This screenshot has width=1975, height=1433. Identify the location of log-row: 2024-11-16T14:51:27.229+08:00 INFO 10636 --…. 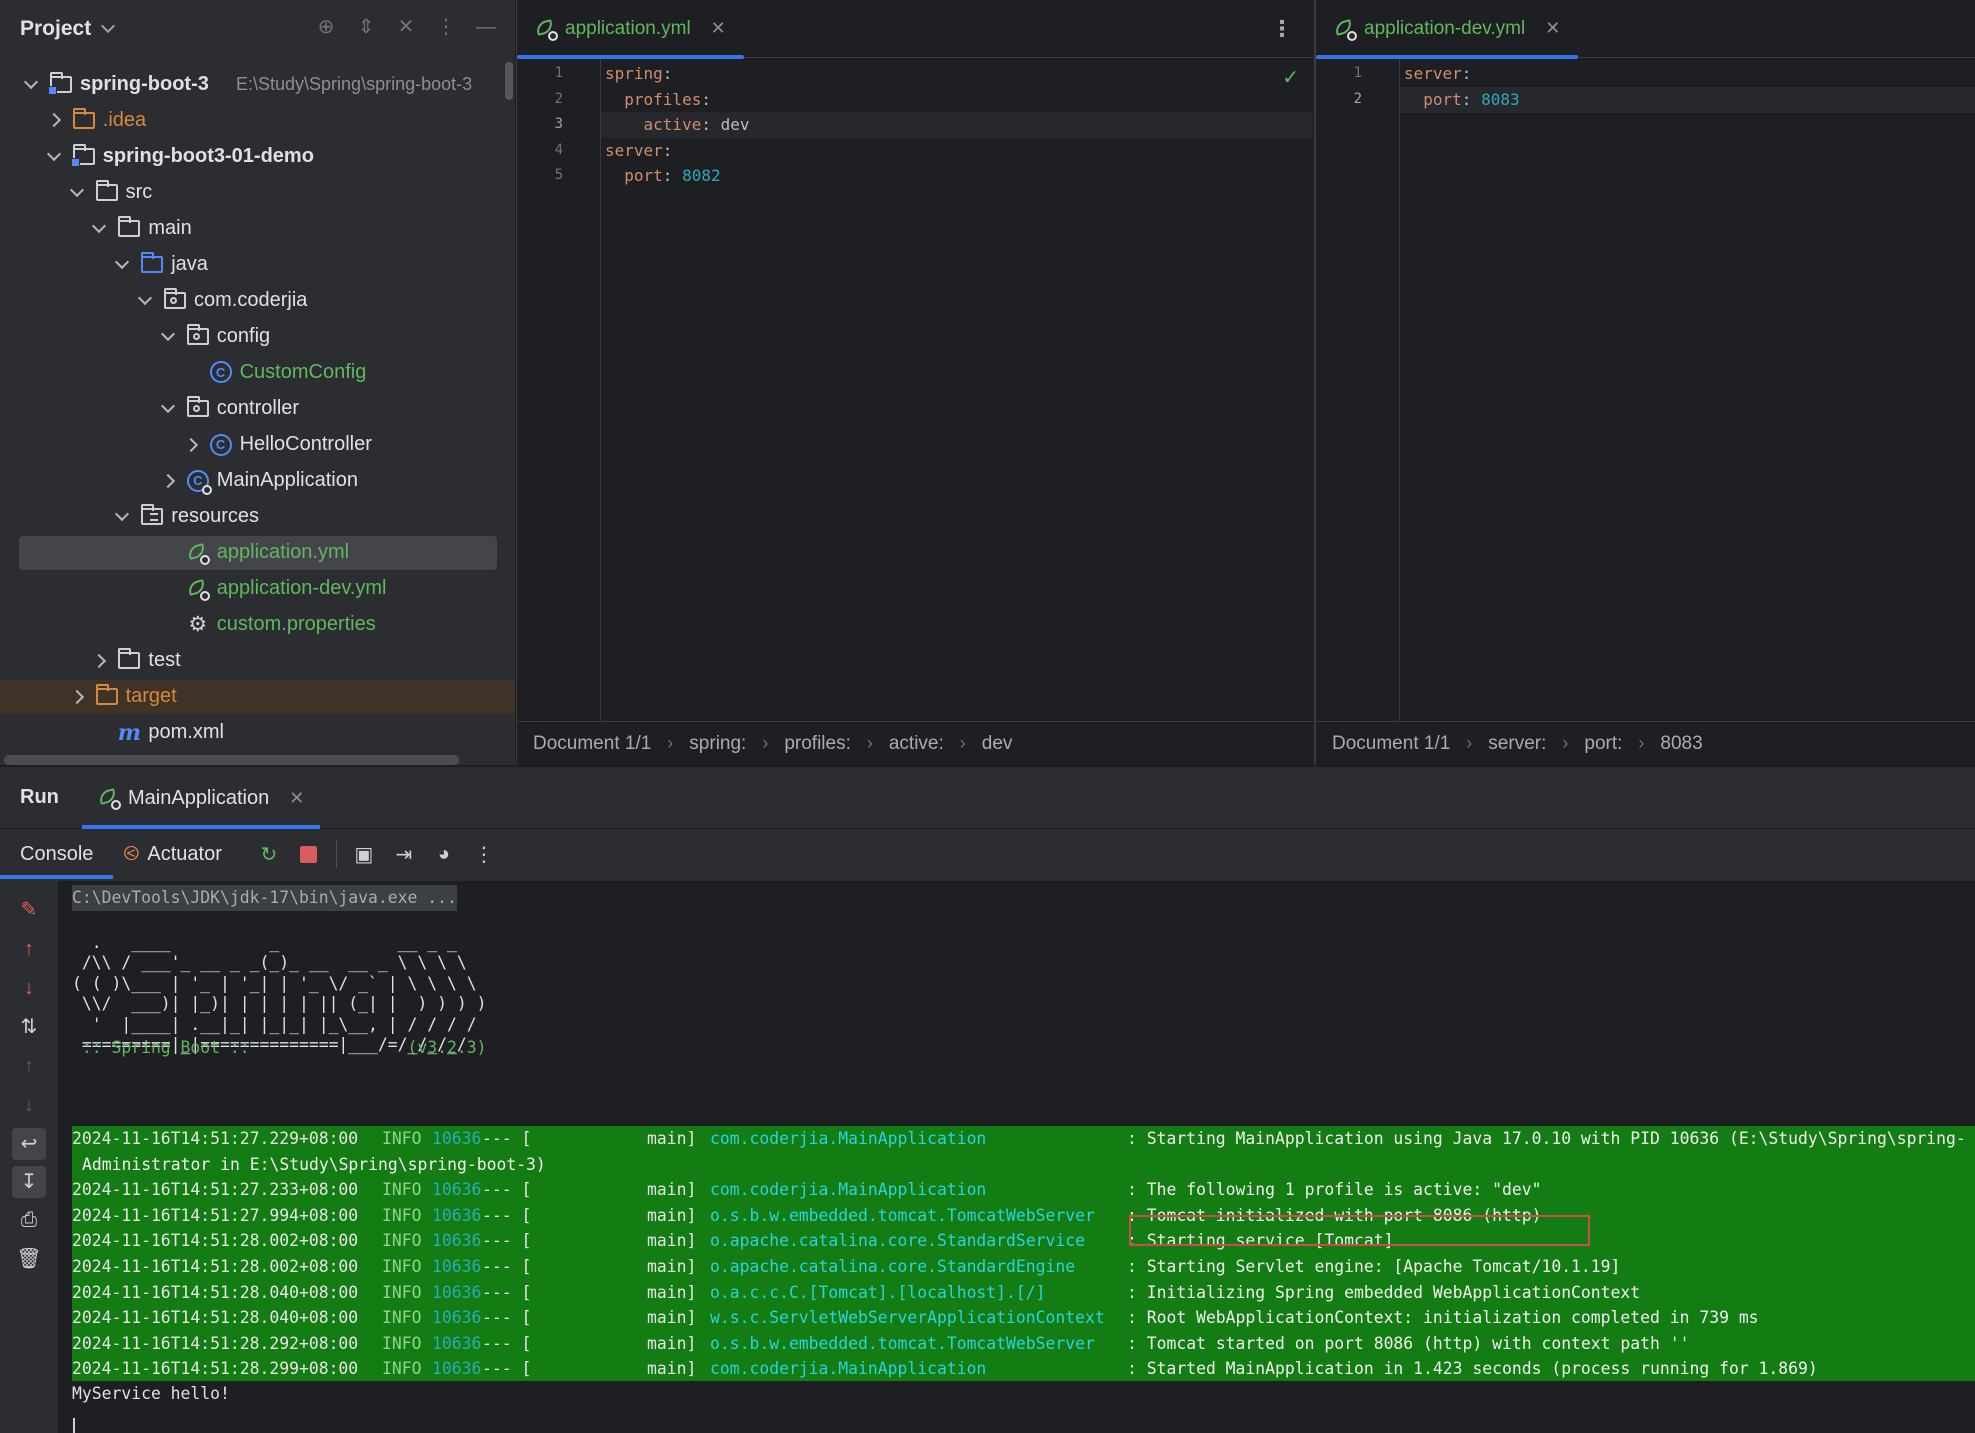
(1023, 1139).